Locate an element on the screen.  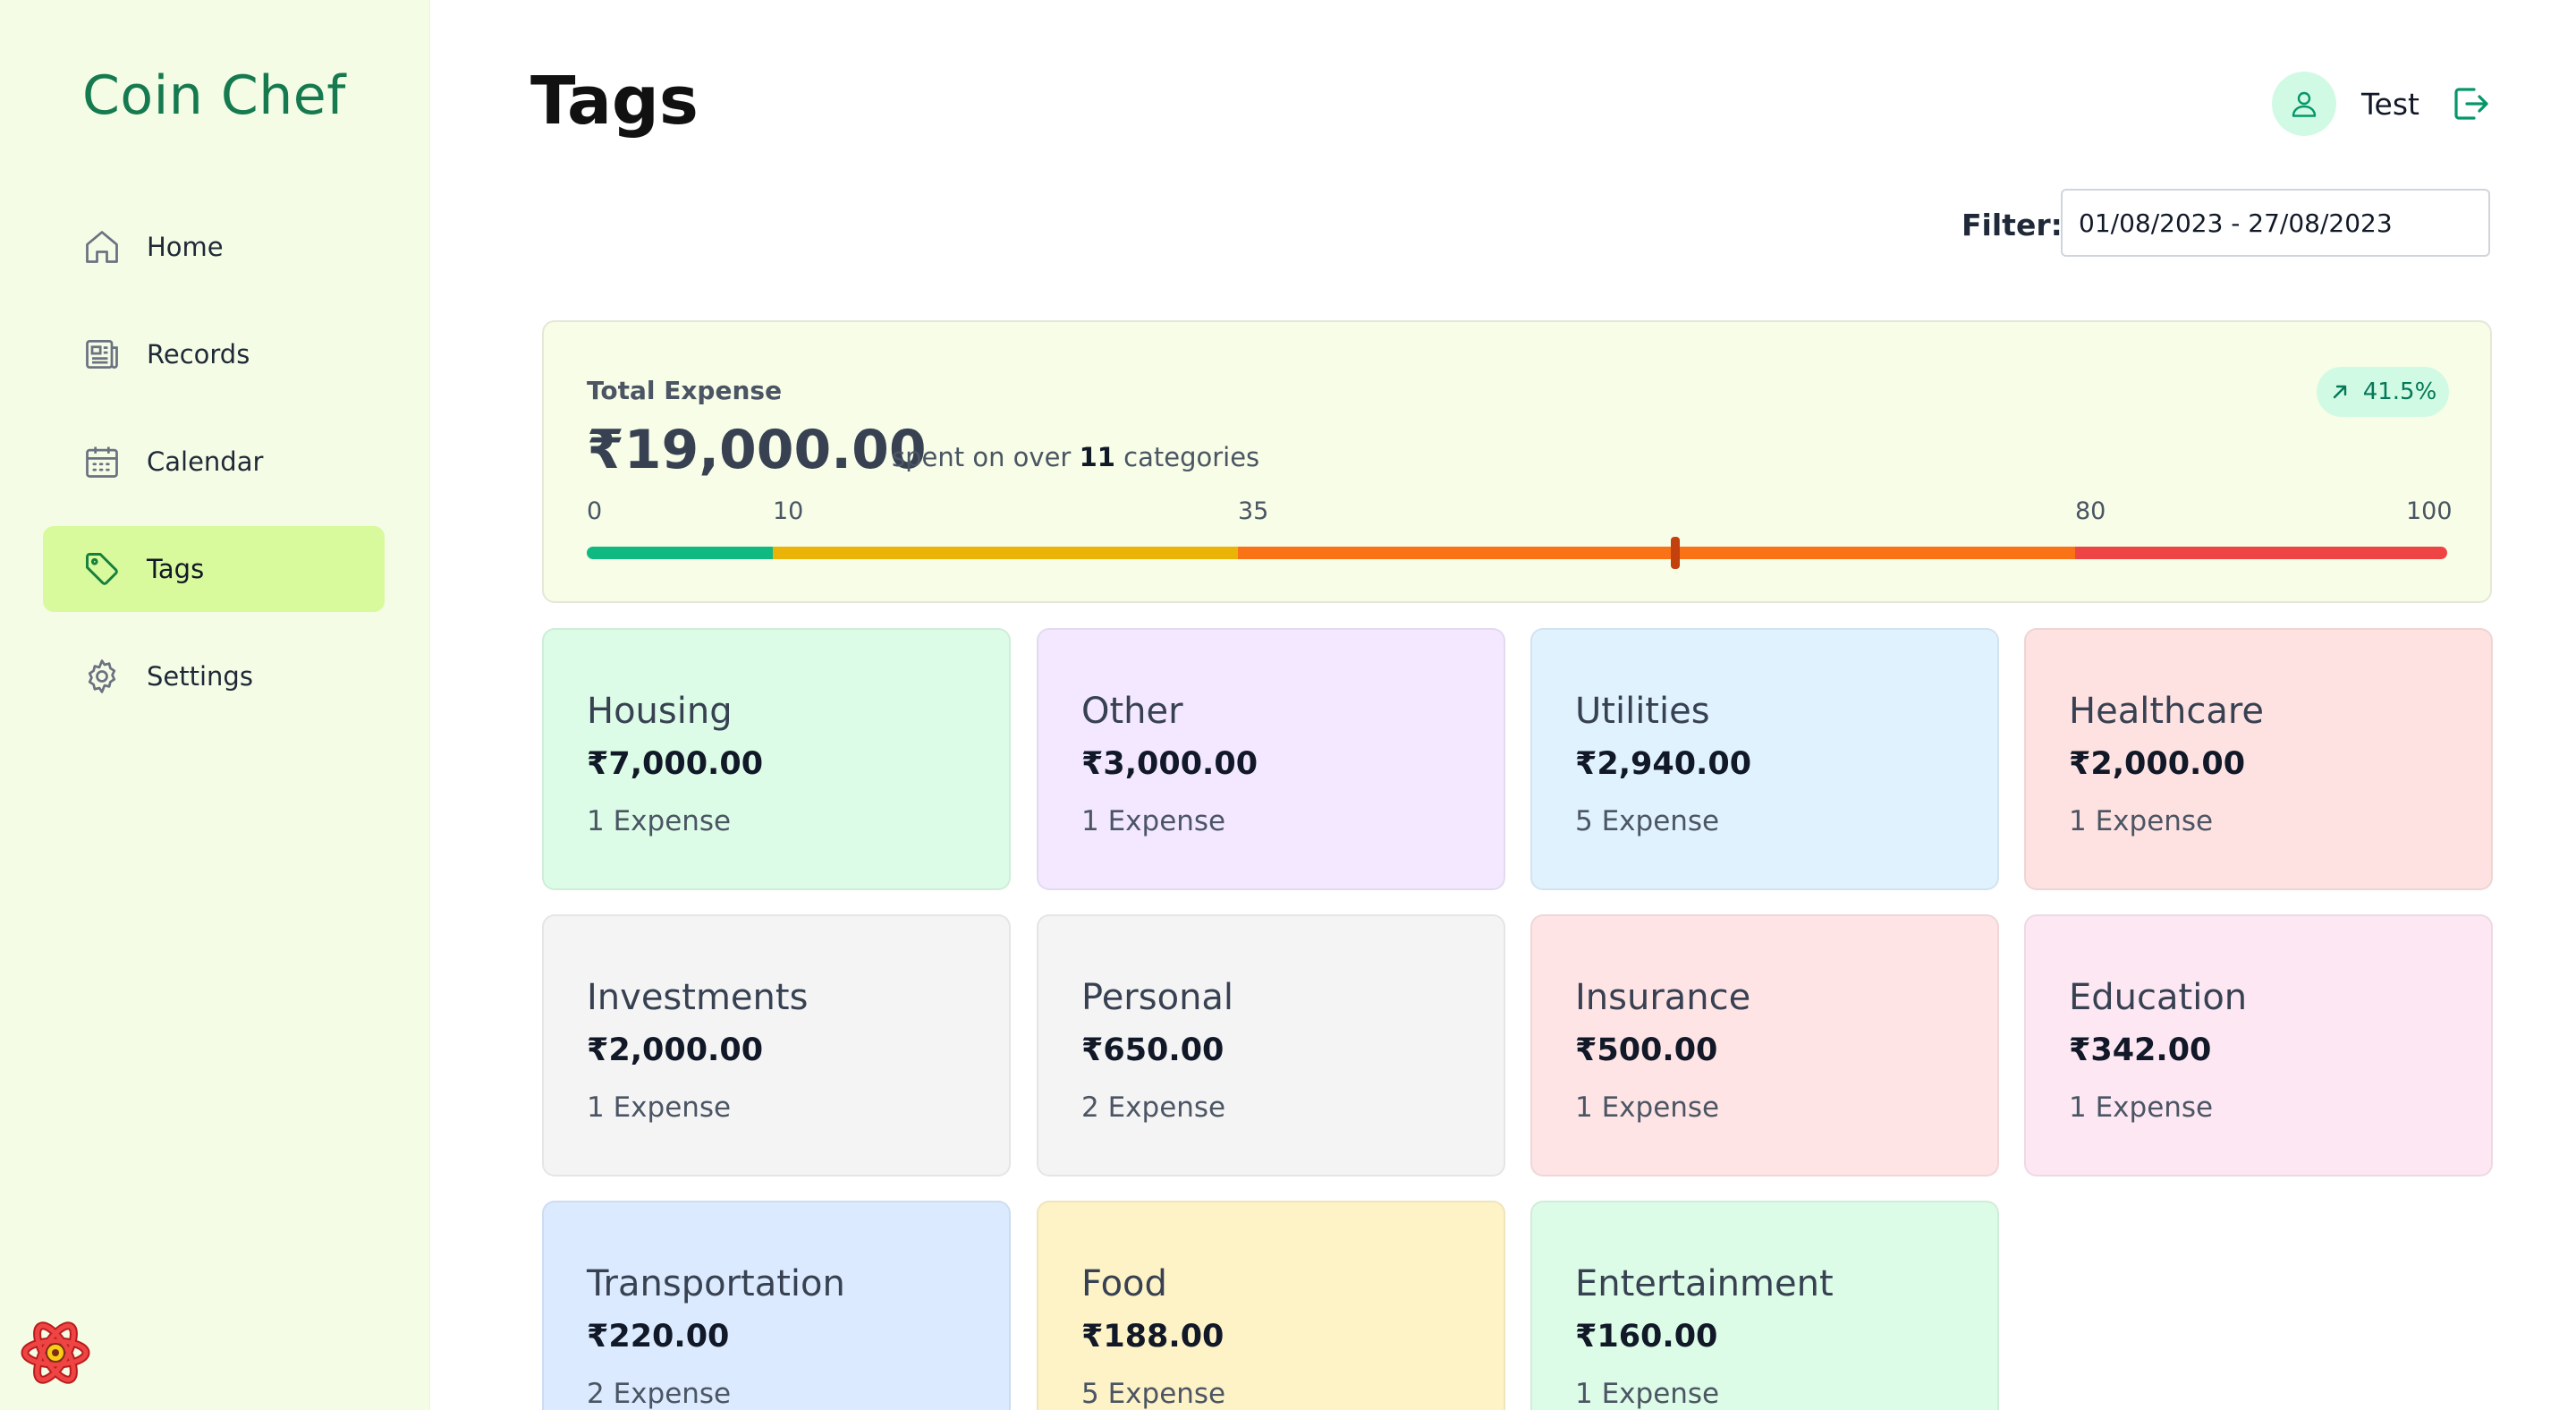
expense-scale-bar is located at coordinates (1517, 553).